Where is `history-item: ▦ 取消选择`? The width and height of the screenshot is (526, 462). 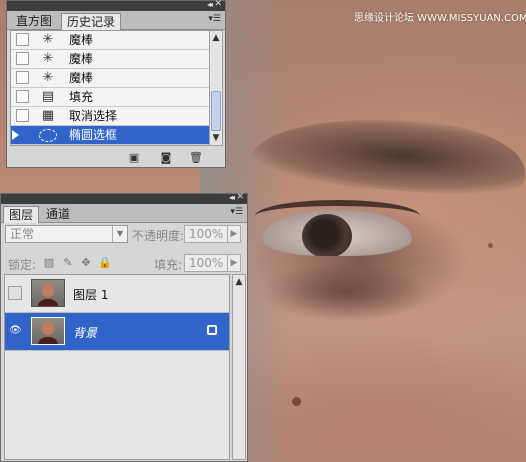
history-item: ▦ 取消选择 is located at coordinates (110, 116).